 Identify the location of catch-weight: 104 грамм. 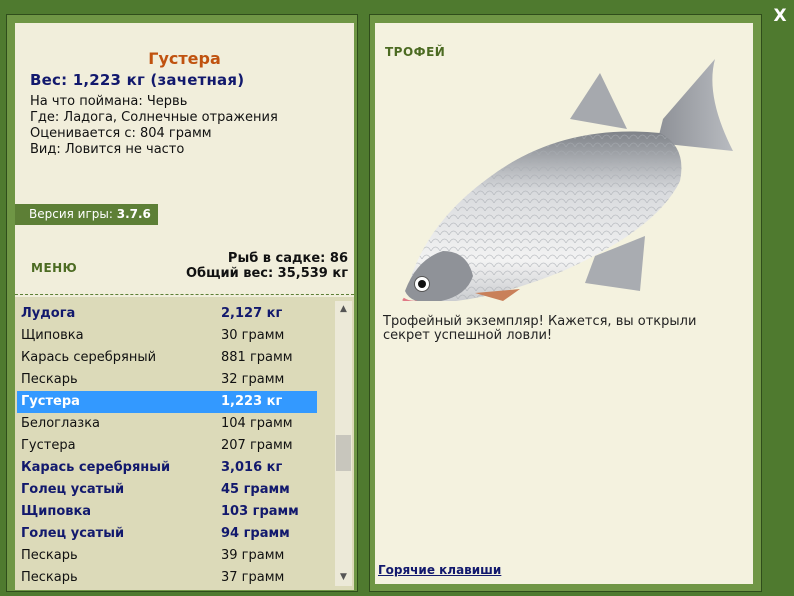
(257, 423).